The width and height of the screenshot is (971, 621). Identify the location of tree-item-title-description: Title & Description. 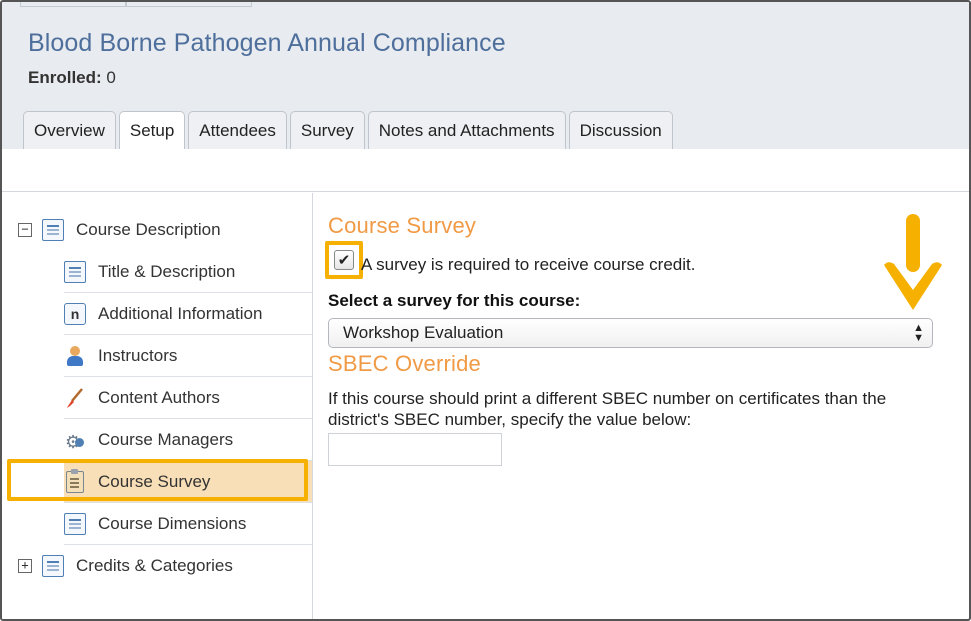
(188, 272).